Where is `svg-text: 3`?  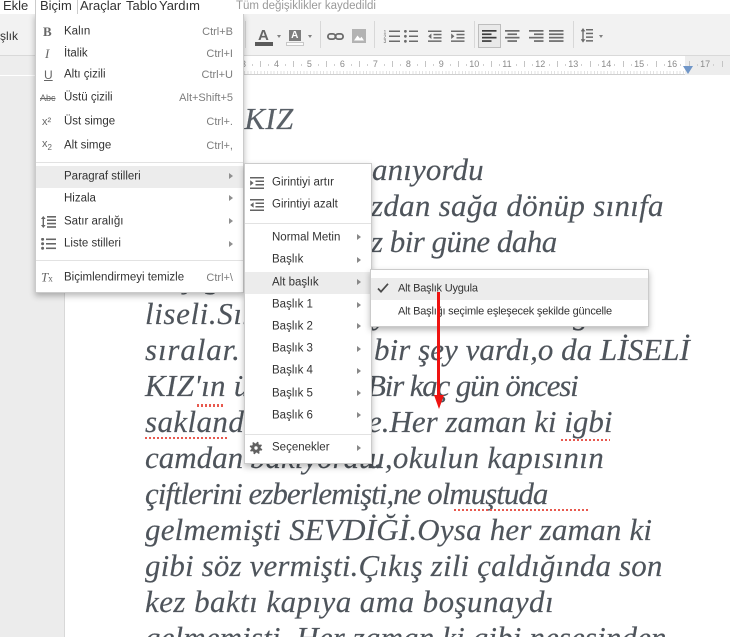
svg-text: 3 is located at coordinates (385, 41).